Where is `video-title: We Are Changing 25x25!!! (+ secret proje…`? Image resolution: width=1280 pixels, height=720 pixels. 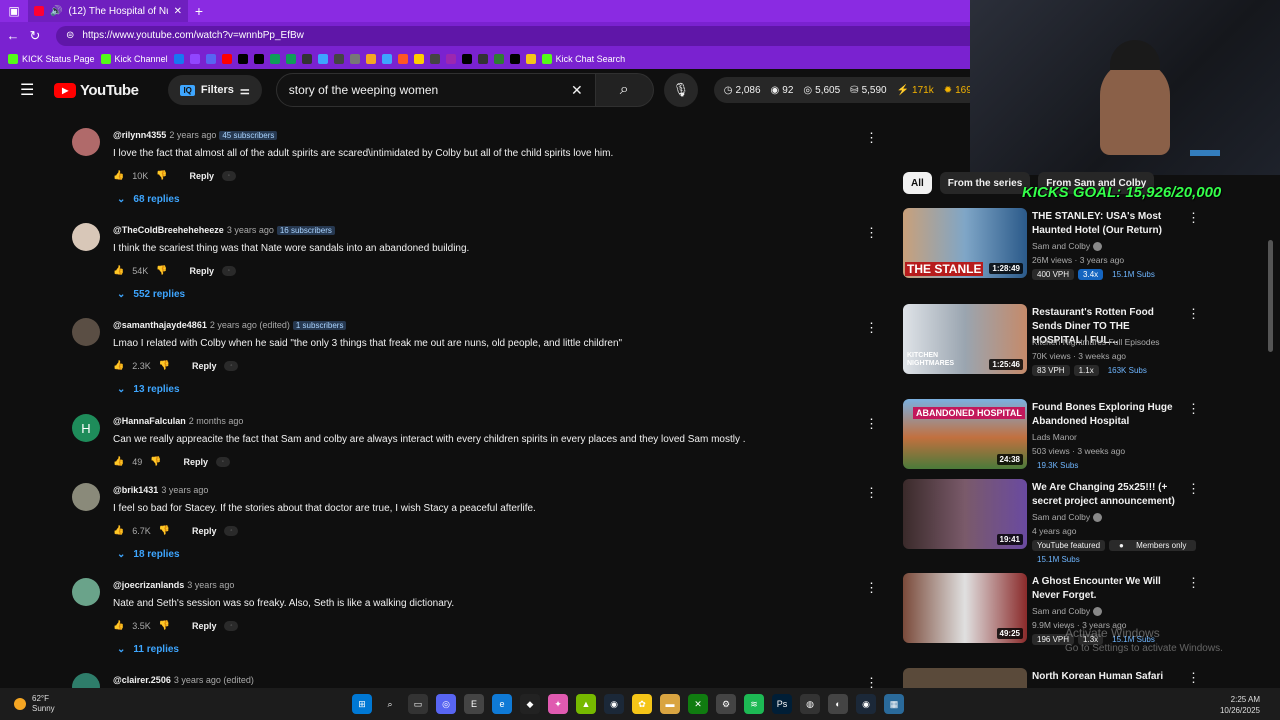 video-title: We Are Changing 25x25!!! (+ secret proje… is located at coordinates (1107, 495).